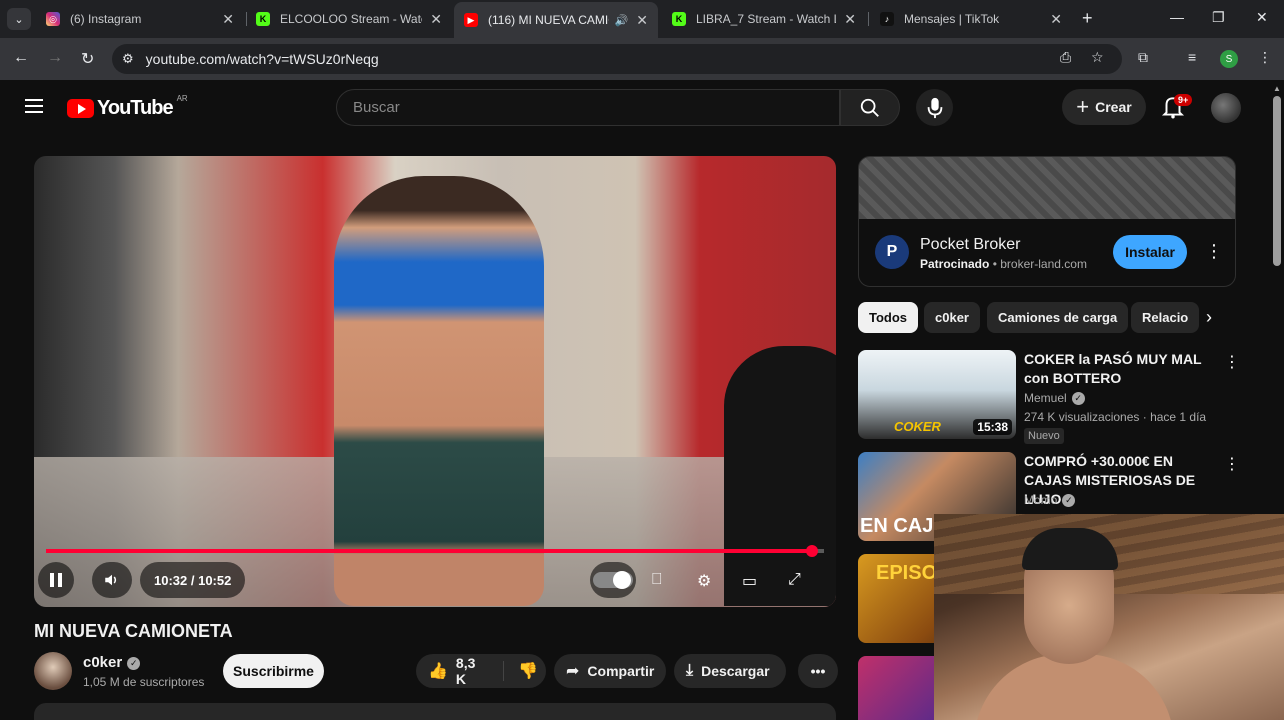 Image resolution: width=1284 pixels, height=720 pixels. Describe the element at coordinates (596, 107) in the screenshot. I see `search-input` at that location.